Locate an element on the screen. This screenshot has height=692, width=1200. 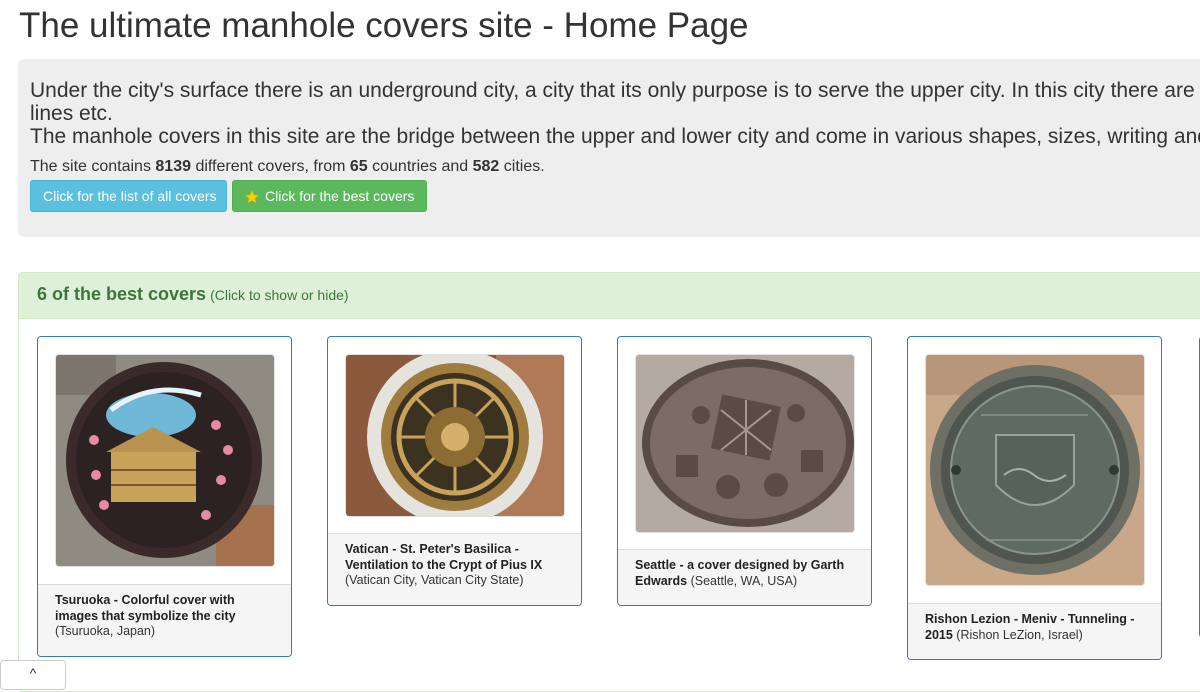
cover-photo-tsuruoka is located at coordinates (164, 460).